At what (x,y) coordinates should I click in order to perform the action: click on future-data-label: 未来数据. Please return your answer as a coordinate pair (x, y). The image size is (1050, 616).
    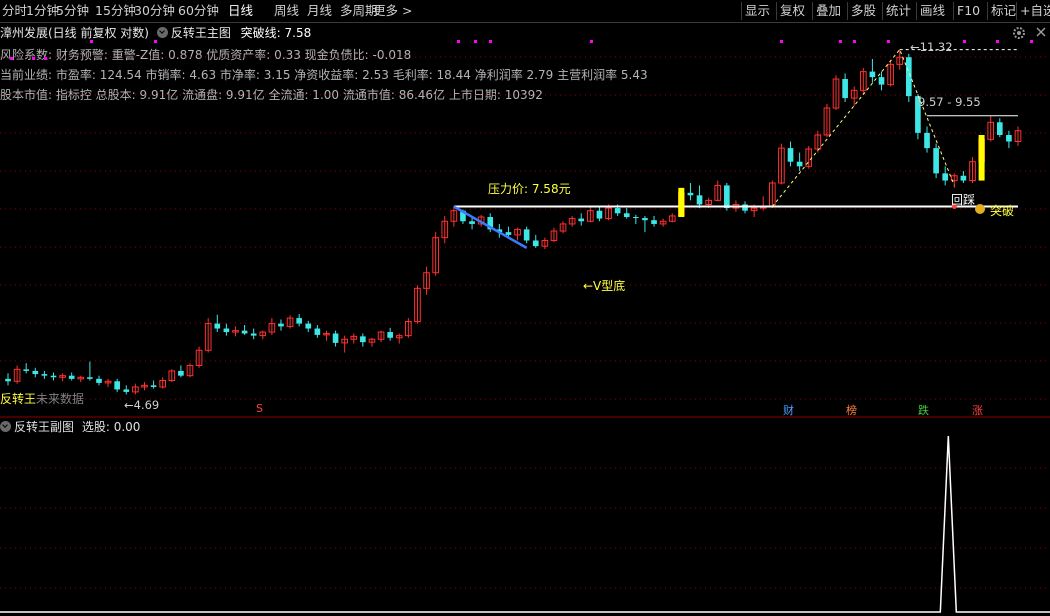
    Looking at the image, I should click on (60, 399).